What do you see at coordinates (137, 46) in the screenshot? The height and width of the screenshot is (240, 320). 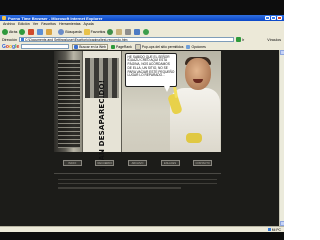 I see `popup-icon` at bounding box center [137, 46].